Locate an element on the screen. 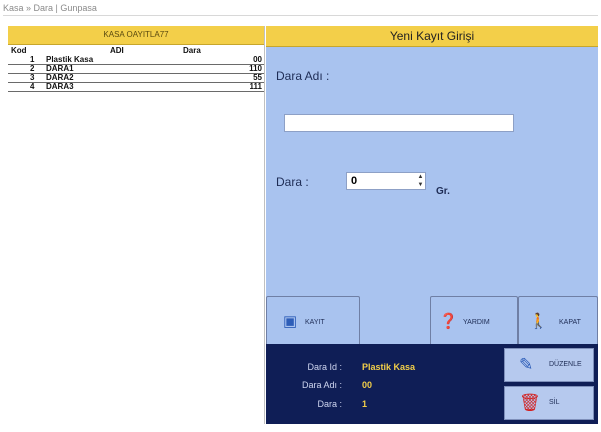  row-adi: DARA3 is located at coordinates (60, 86).